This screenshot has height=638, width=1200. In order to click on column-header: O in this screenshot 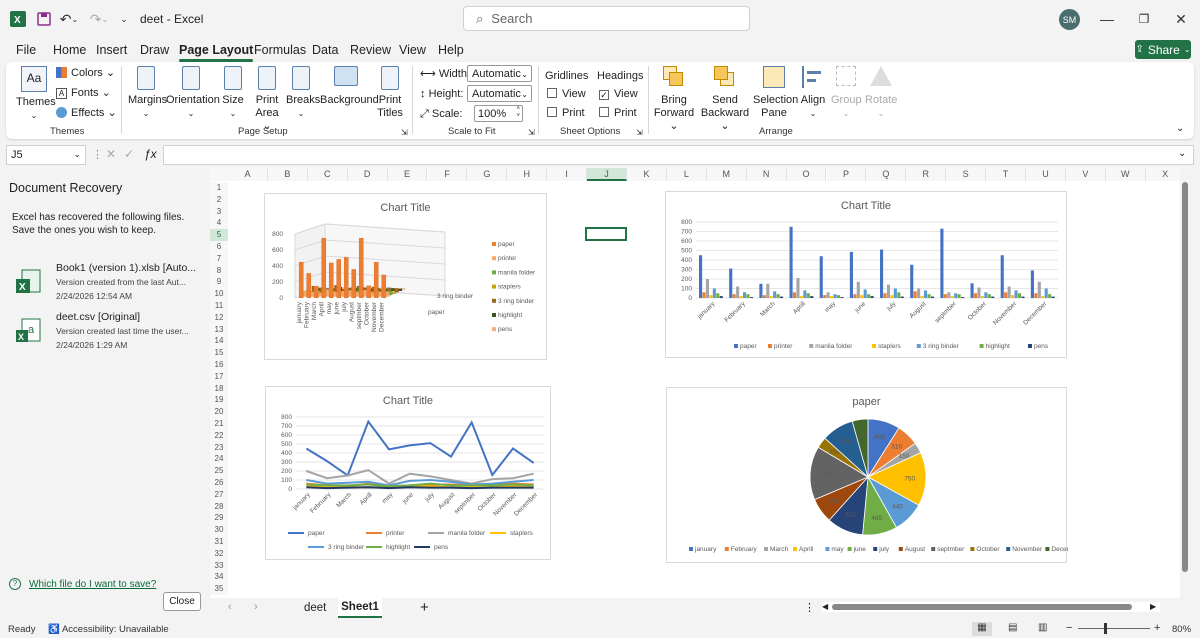, I will do `click(806, 174)`.